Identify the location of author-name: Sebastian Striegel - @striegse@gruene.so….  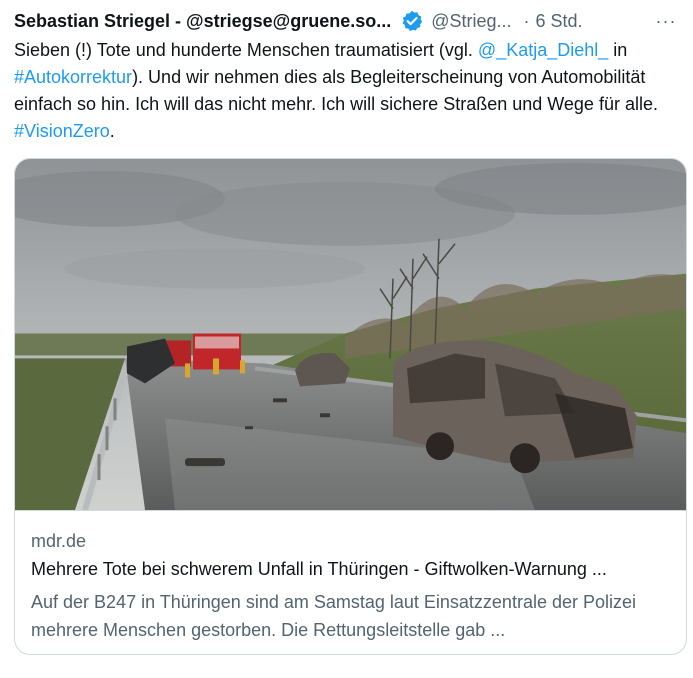
(202, 21).